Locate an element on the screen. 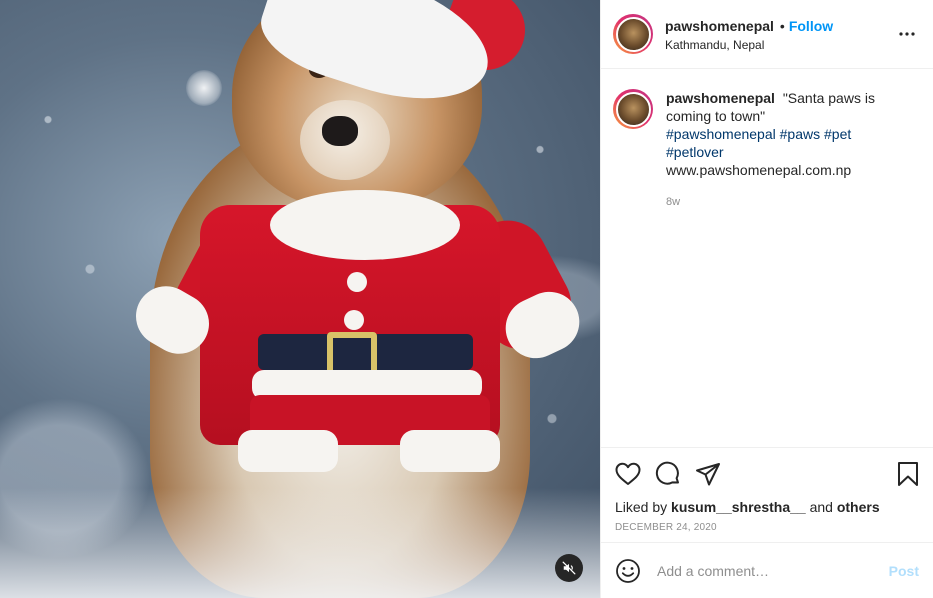 This screenshot has width=933, height=598. caption-avatar is located at coordinates (633, 109).